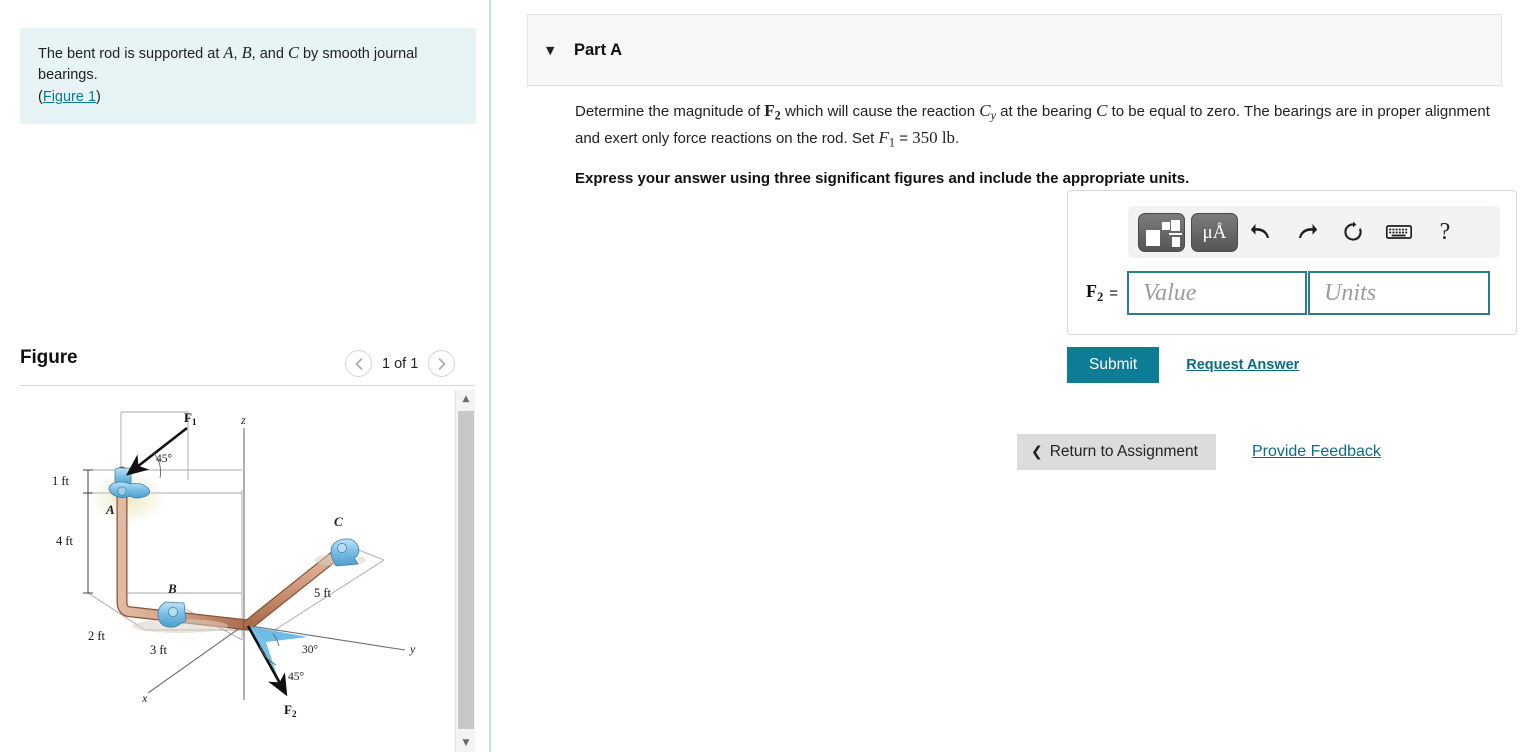 The width and height of the screenshot is (1522, 752). What do you see at coordinates (988, 112) in the screenshot?
I see `q-cy: Cy` at bounding box center [988, 112].